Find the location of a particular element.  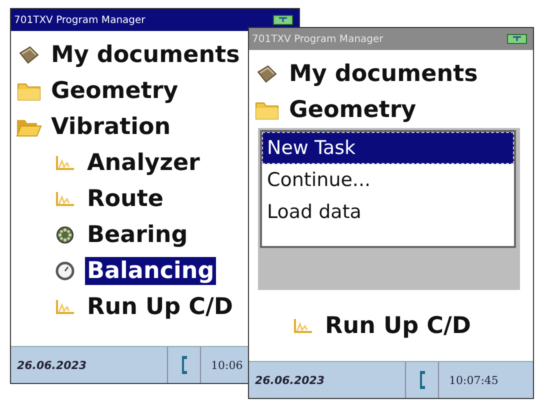

menu-item: Load data is located at coordinates (388, 212).